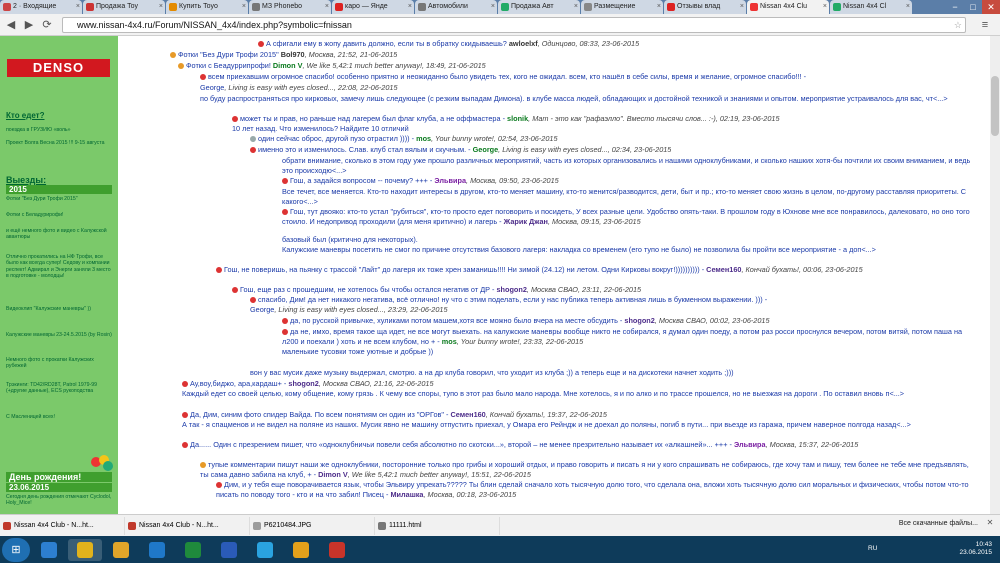 Image resolution: width=1000 pixels, height=563 pixels. Describe the element at coordinates (59, 309) in the screenshot. I see `video-text: Видеоклип "Калужские маневры" ))` at that location.